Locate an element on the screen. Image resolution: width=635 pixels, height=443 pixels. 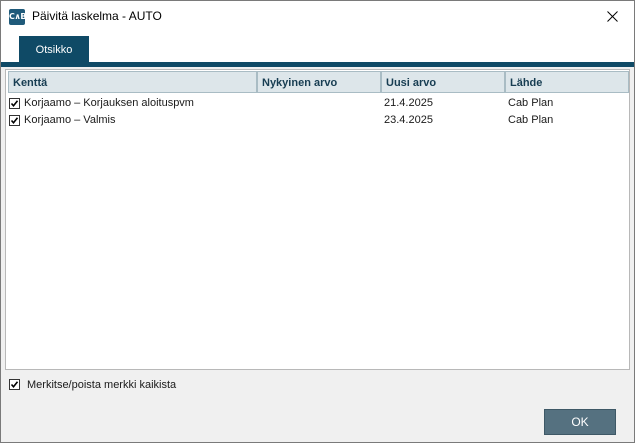
tab-otsikko: Otsikko is located at coordinates (54, 50).